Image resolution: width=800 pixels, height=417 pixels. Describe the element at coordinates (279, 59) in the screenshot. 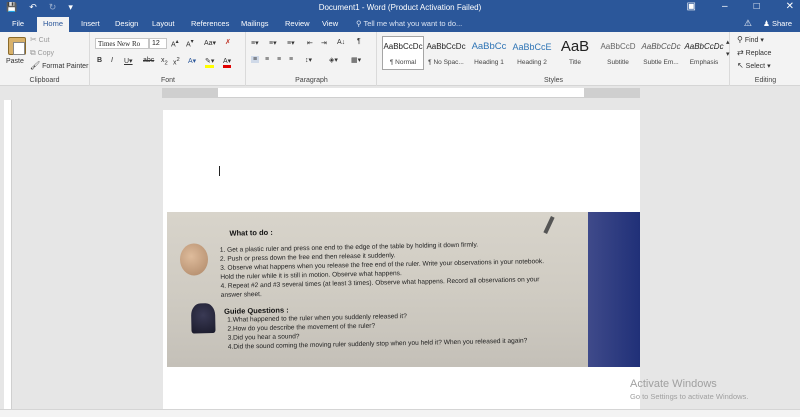

I see `align-right-icon: ≡` at that location.